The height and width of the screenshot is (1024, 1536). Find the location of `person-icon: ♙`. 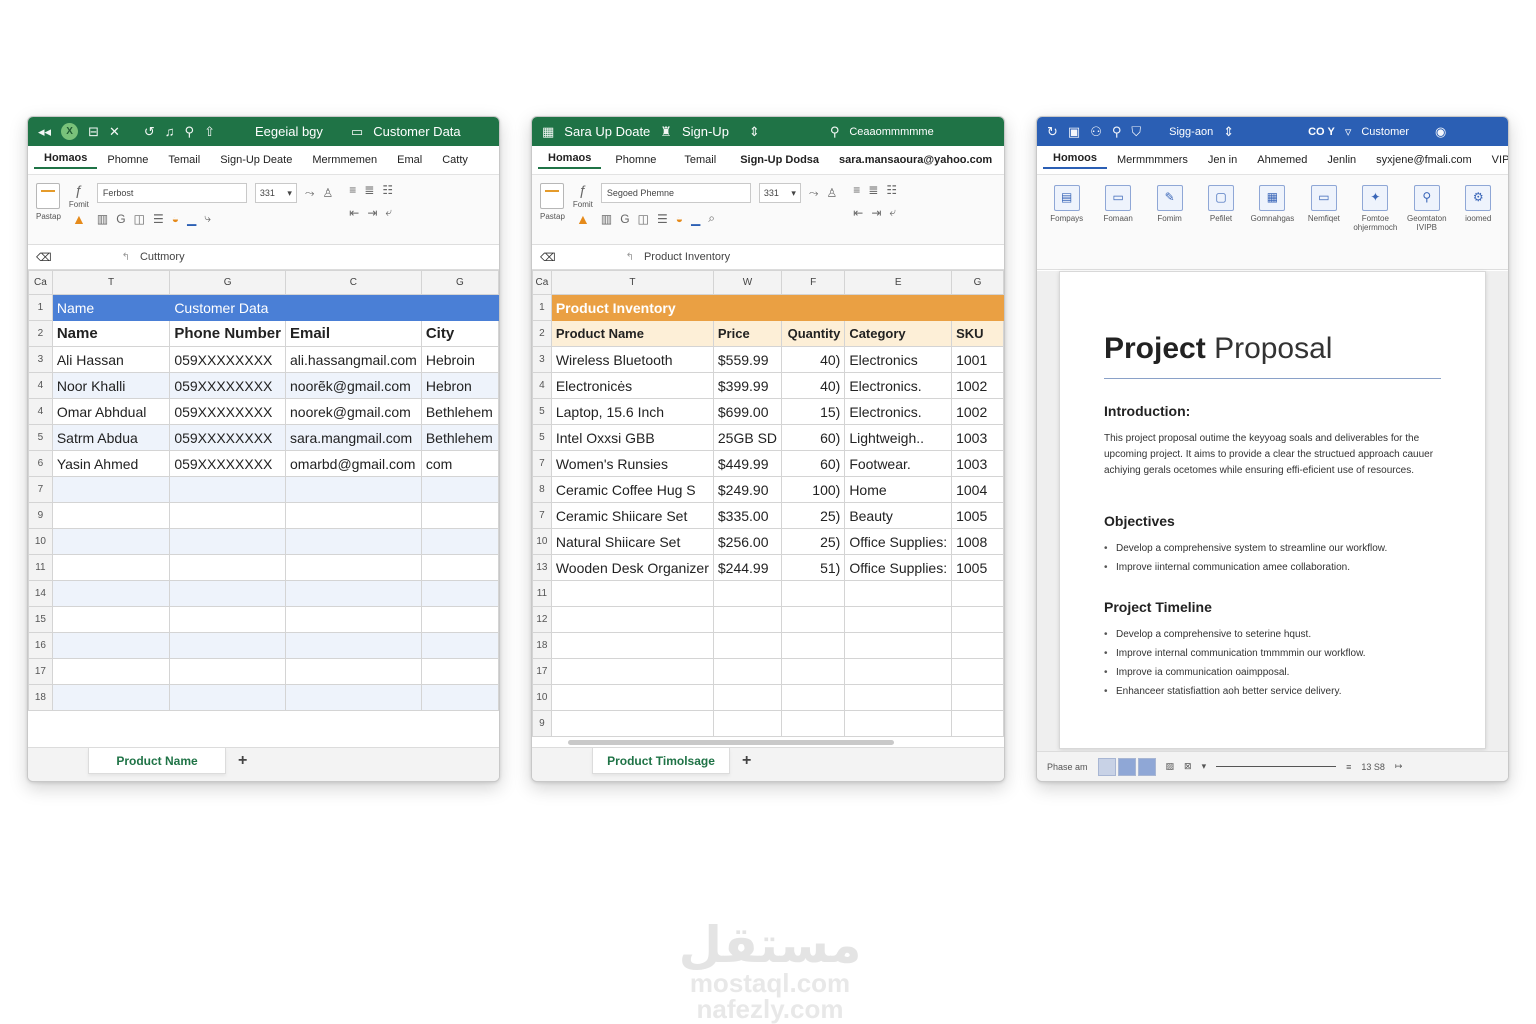

person-icon: ♙ is located at coordinates (328, 193).